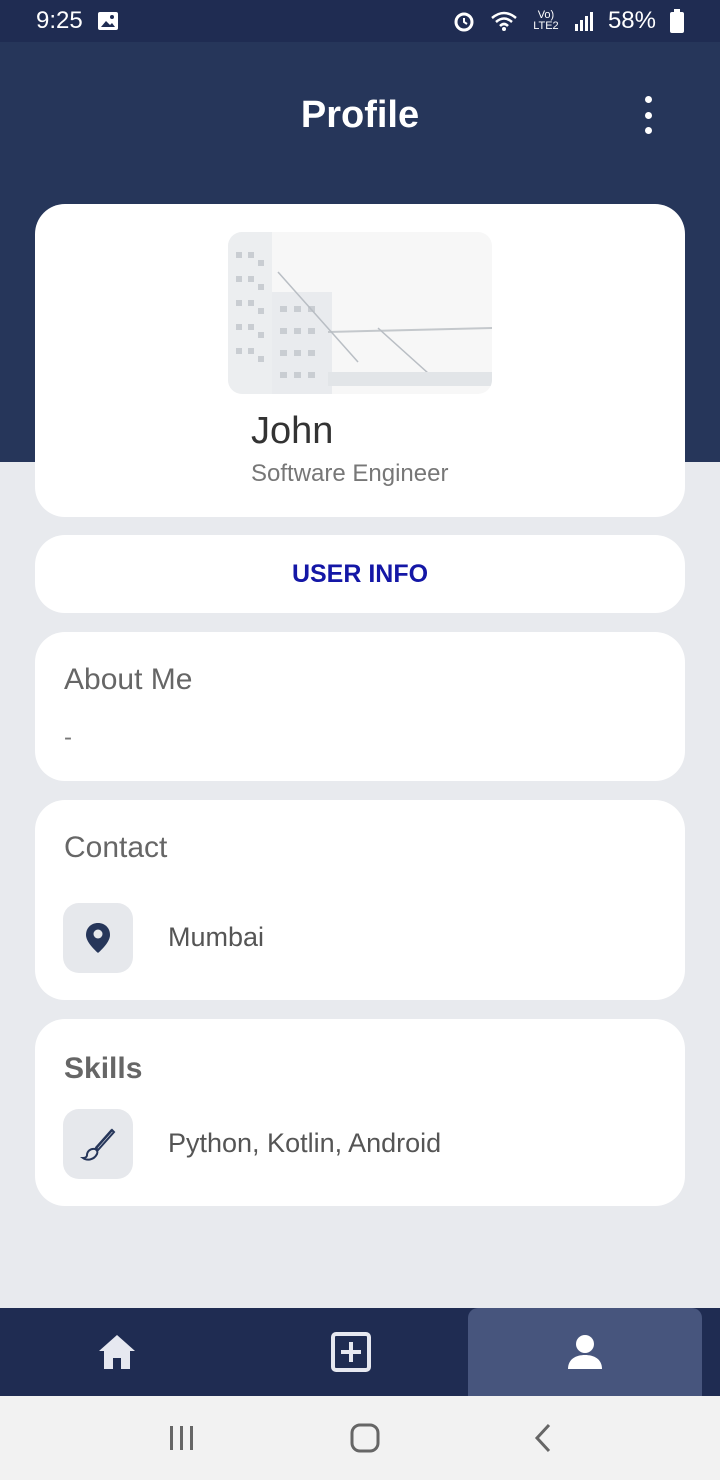  What do you see at coordinates (305, 1143) in the screenshot?
I see `skills-value: Python, Kotlin, Android` at bounding box center [305, 1143].